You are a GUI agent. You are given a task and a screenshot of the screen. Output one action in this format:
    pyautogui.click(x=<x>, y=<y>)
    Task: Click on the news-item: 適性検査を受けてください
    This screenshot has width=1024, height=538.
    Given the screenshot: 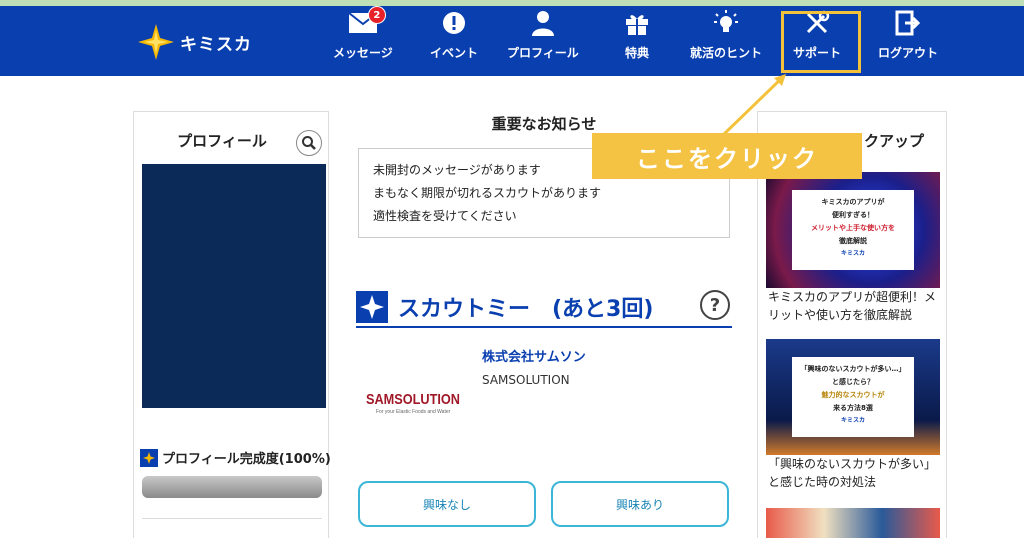 What is the action you would take?
    pyautogui.click(x=544, y=216)
    